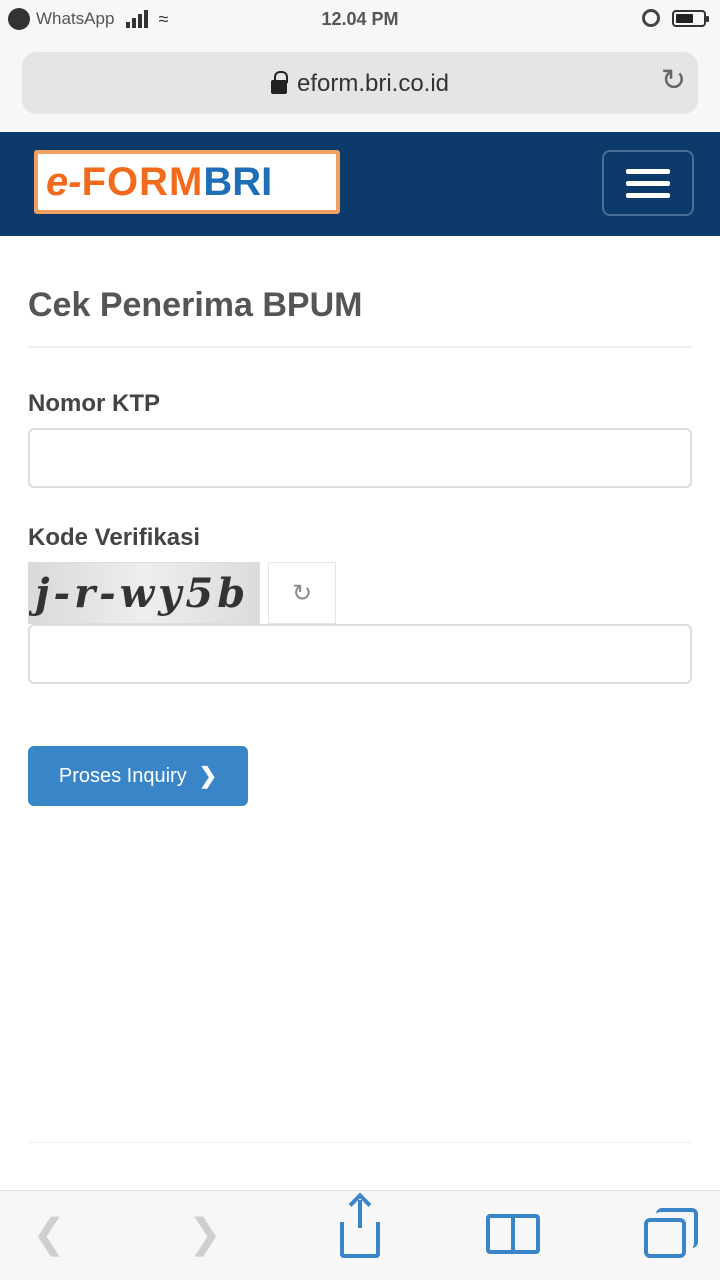 This screenshot has height=1280, width=720. I want to click on logo-e: e-, so click(64, 181).